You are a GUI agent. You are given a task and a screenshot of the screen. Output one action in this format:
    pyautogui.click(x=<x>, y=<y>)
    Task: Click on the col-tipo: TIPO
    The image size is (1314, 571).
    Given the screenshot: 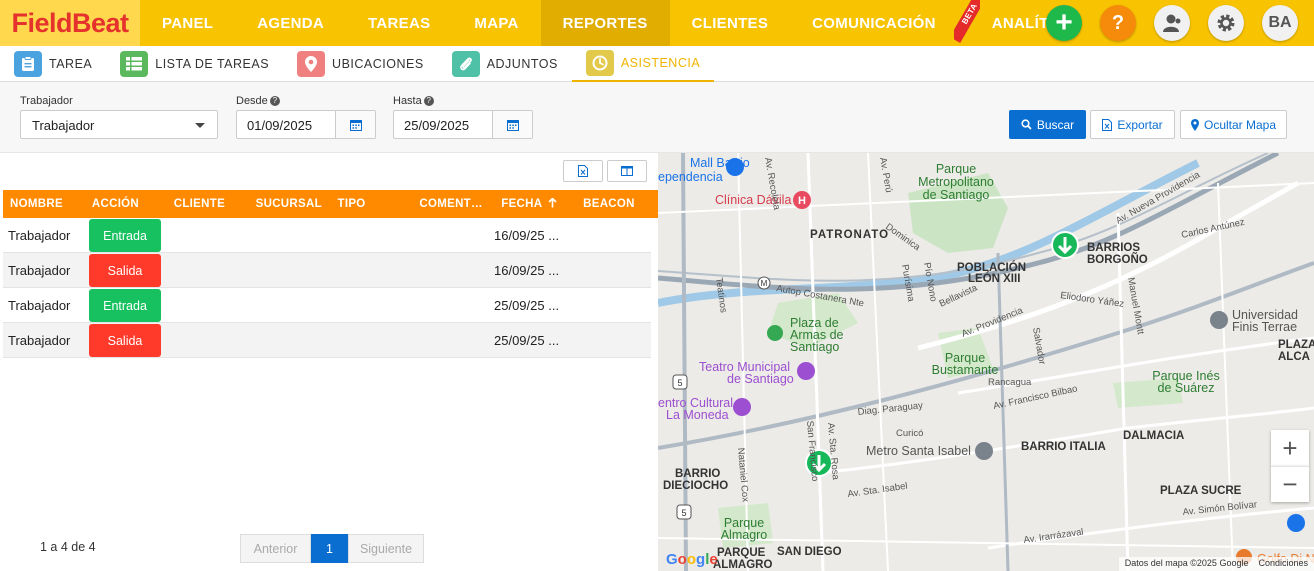 What is the action you would take?
    pyautogui.click(x=372, y=204)
    